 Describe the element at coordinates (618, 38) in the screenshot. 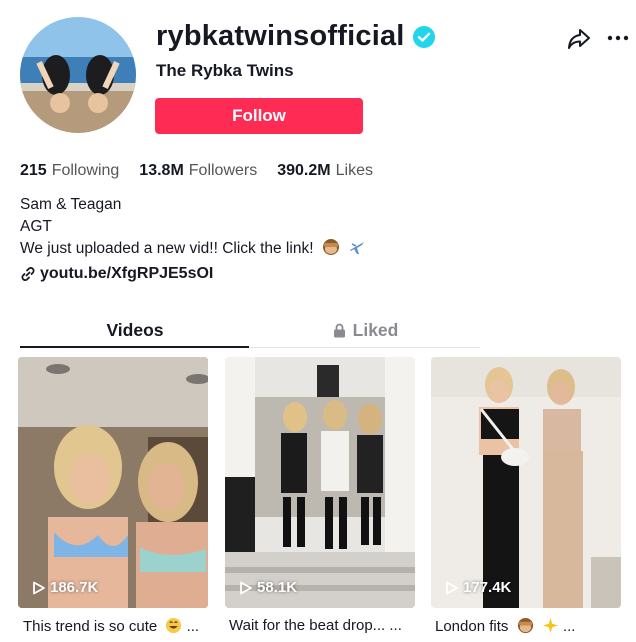

I see `more-options-icon` at that location.